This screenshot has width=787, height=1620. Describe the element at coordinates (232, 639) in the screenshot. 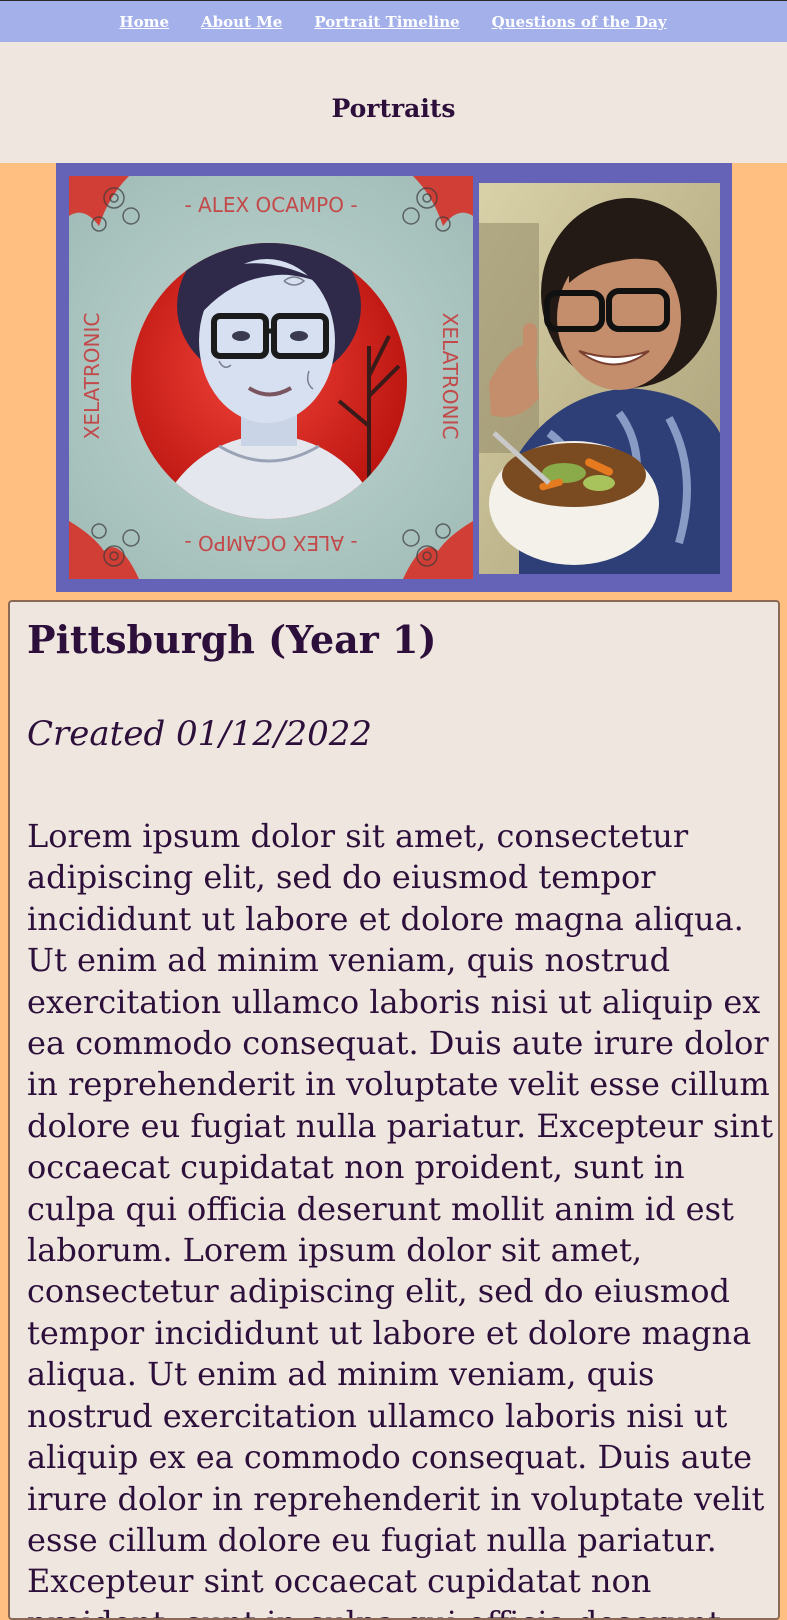

I see `entry-title: Pittsburgh (Year 1)` at that location.